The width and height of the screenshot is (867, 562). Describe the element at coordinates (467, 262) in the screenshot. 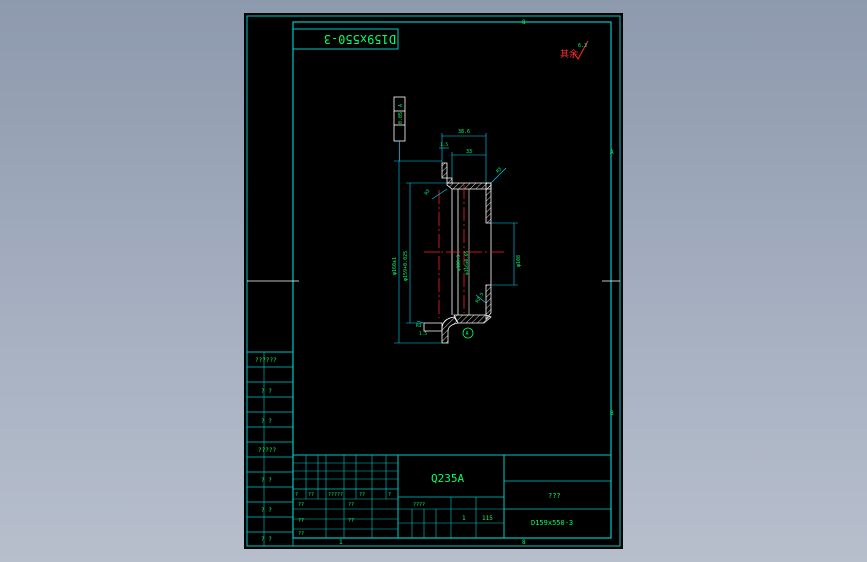

I see `dim-center-right: φ116±0.05` at that location.